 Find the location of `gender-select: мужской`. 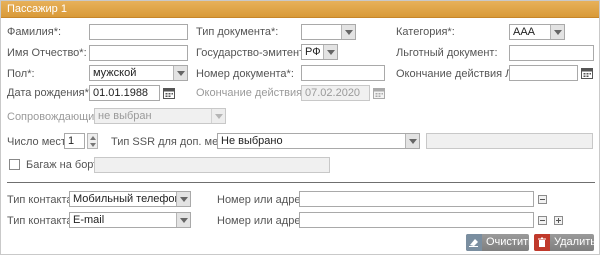

gender-select: мужской is located at coordinates (138, 73).